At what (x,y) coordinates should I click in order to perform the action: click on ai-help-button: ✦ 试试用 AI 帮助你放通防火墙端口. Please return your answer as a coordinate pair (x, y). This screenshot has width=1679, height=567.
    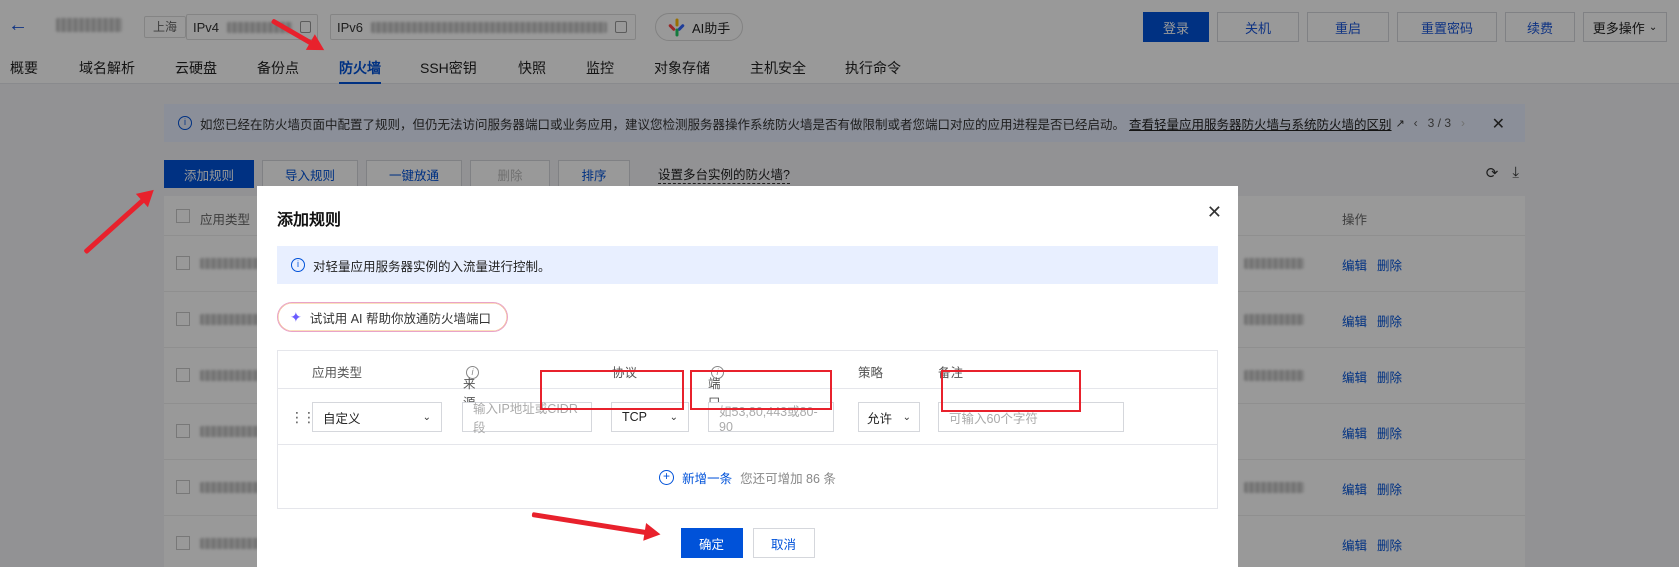
    Looking at the image, I should click on (392, 317).